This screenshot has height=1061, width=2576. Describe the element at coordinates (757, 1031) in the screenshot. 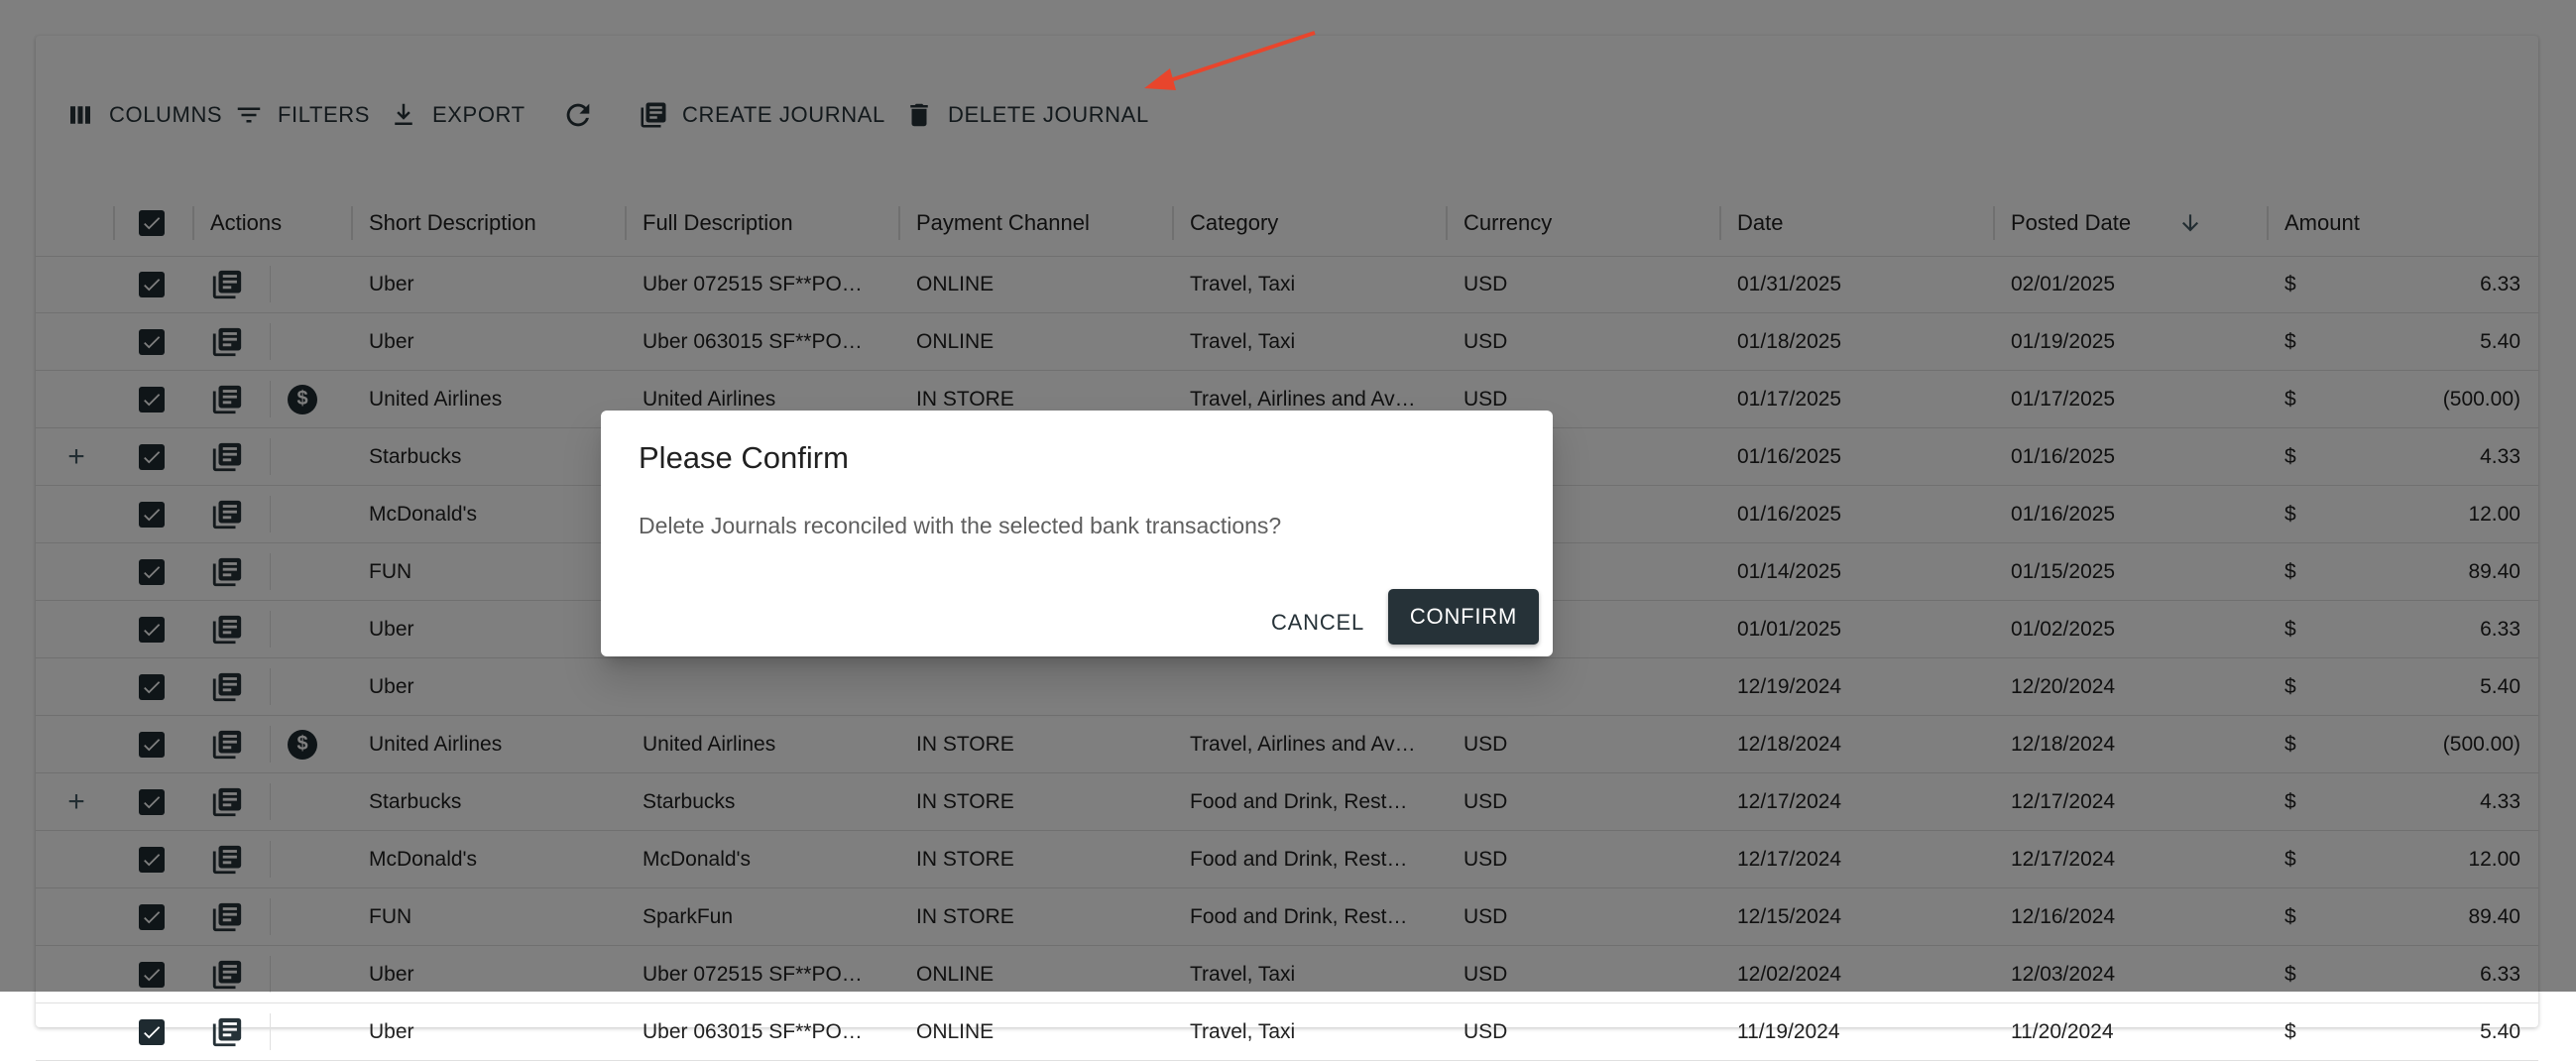

I see `full-description-cell: Uber 063015 SF**POOL**` at that location.